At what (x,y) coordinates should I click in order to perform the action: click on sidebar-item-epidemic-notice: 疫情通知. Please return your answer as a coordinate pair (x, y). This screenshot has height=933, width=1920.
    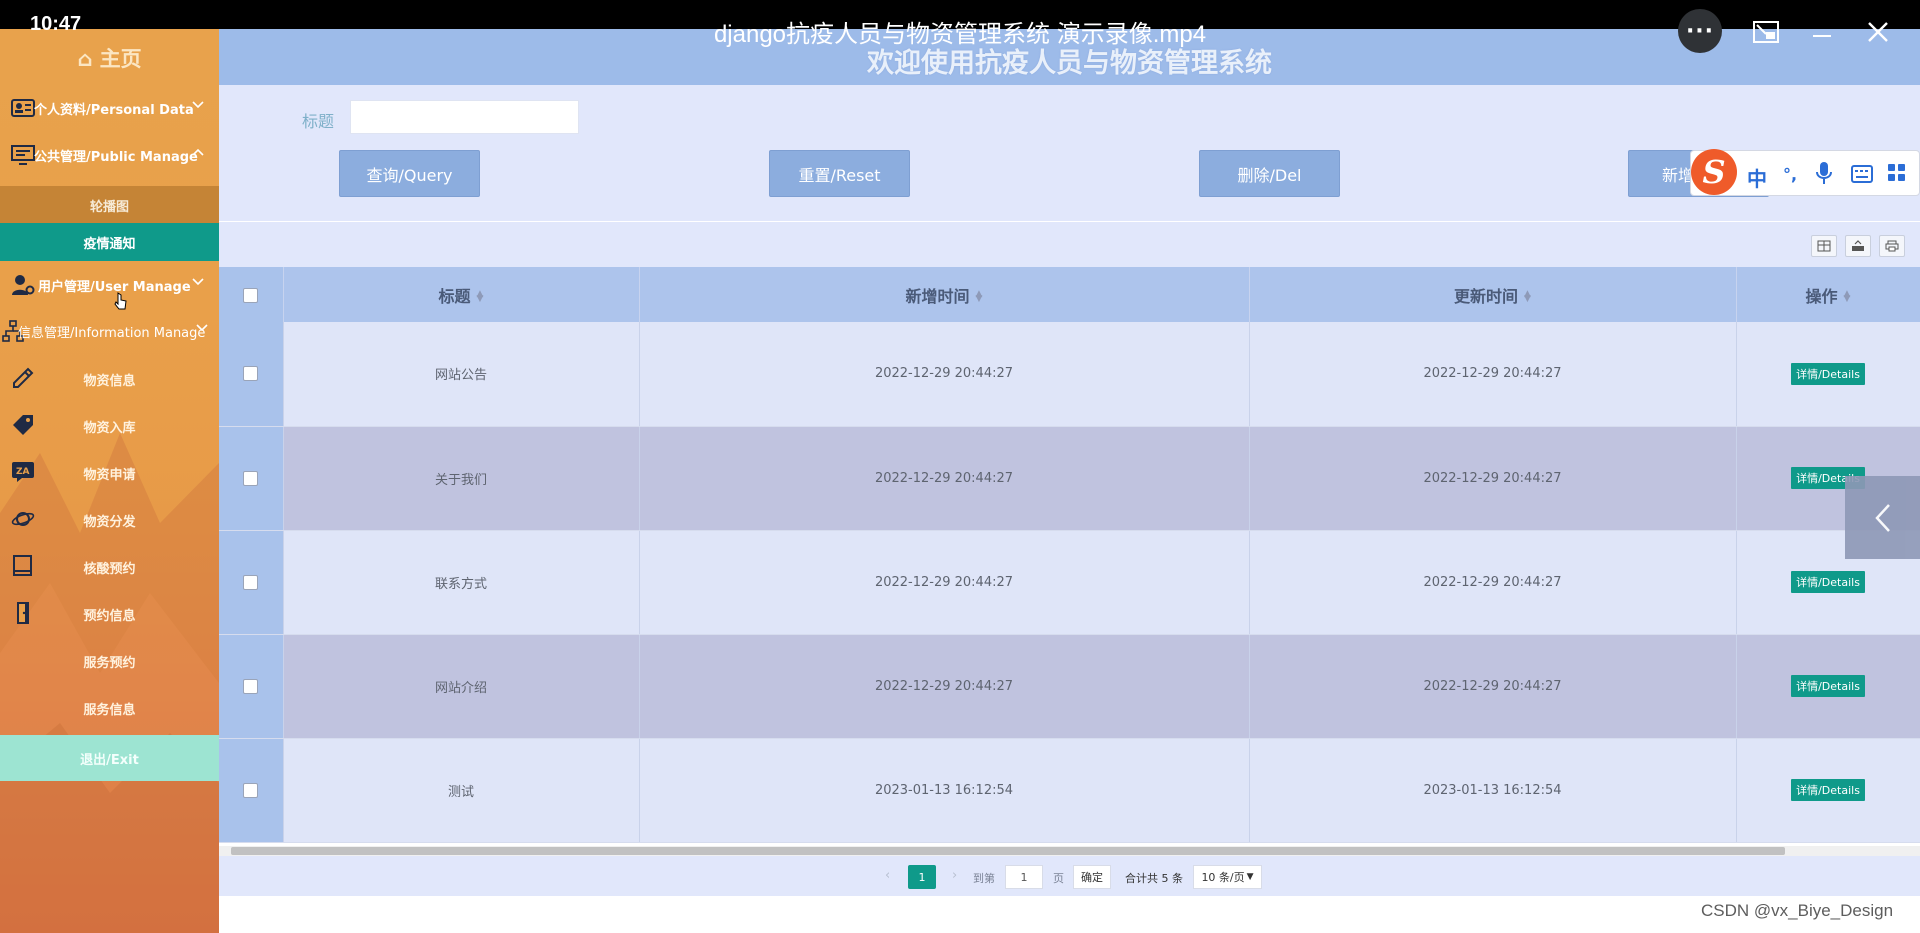
    Looking at the image, I should click on (109, 242).